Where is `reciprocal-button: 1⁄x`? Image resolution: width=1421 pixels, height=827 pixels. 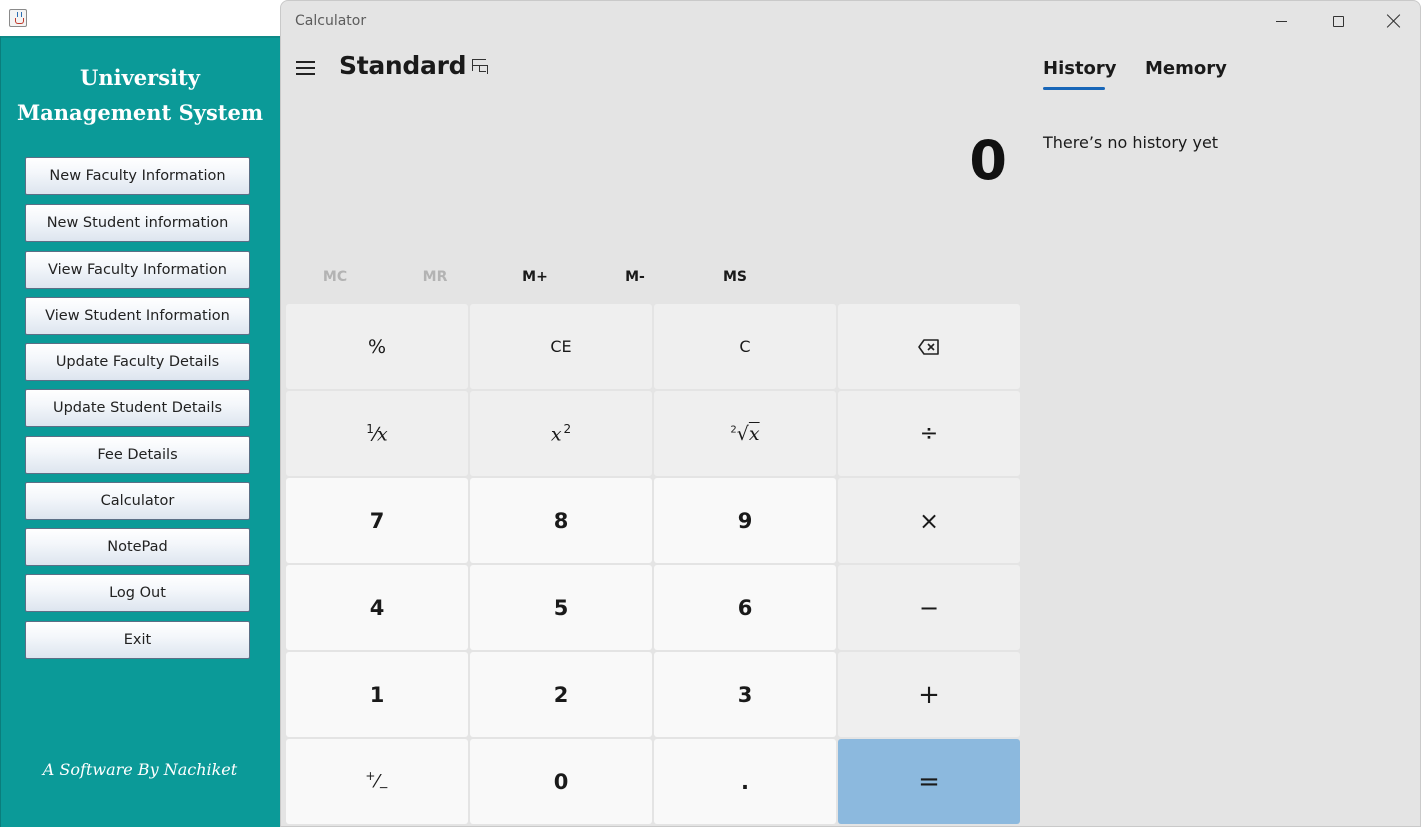 reciprocal-button: 1⁄x is located at coordinates (377, 433).